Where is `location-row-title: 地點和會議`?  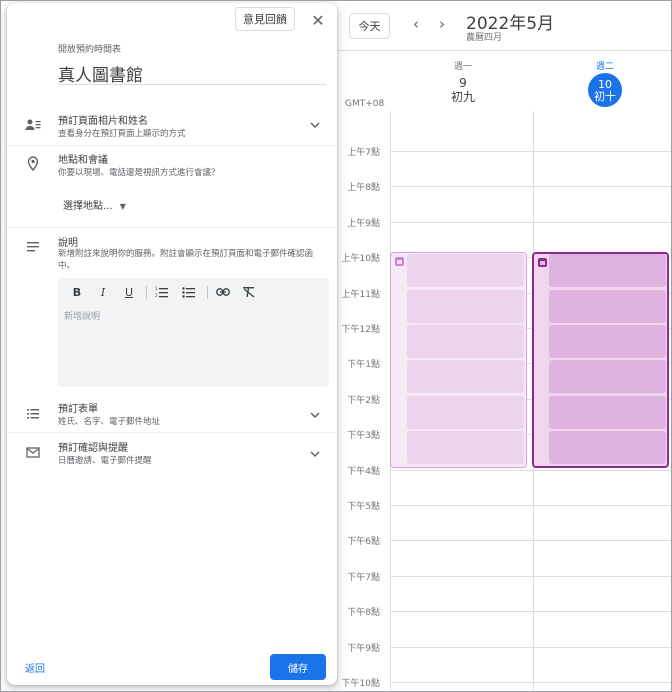
location-row-title: 地點和會議 is located at coordinates (83, 160).